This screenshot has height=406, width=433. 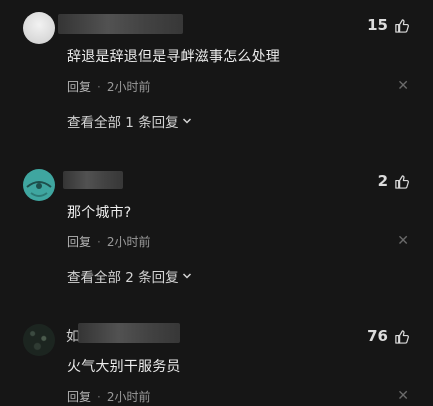 I want to click on comment-text: 火气大别干服务员, so click(x=124, y=367).